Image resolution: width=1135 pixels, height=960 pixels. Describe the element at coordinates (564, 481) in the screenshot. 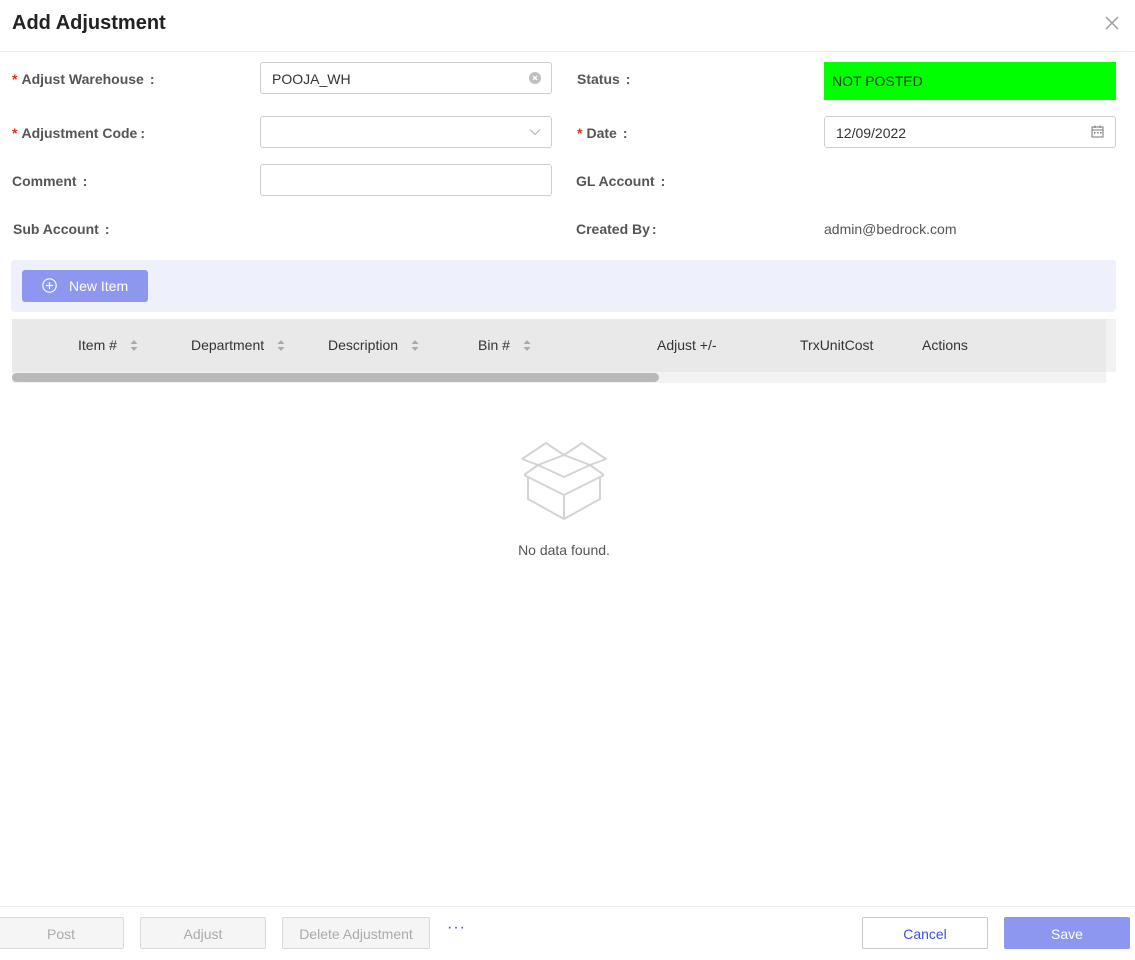

I see `empty-box-icon` at that location.